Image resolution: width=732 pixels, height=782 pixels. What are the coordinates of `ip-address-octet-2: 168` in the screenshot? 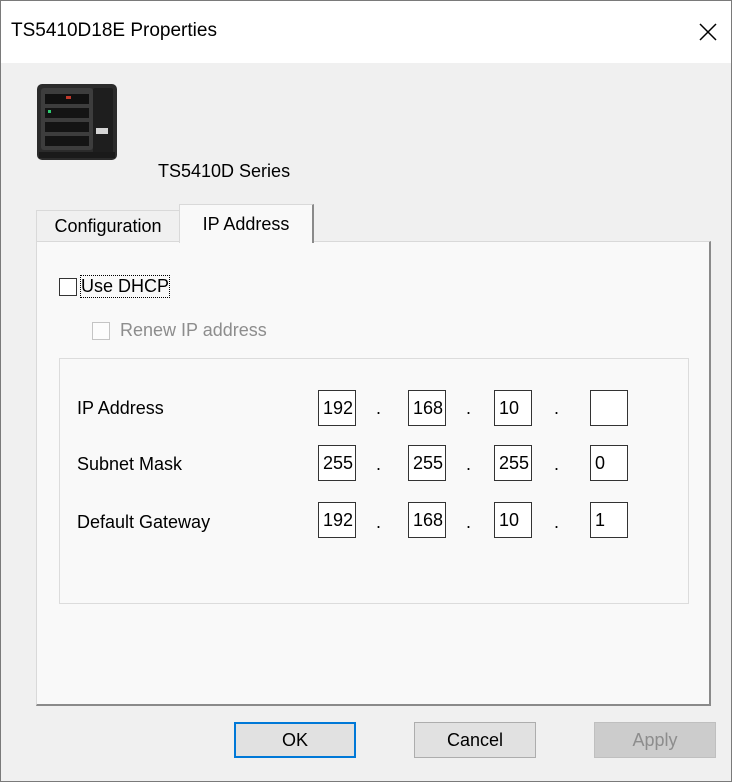 It's located at (427, 408).